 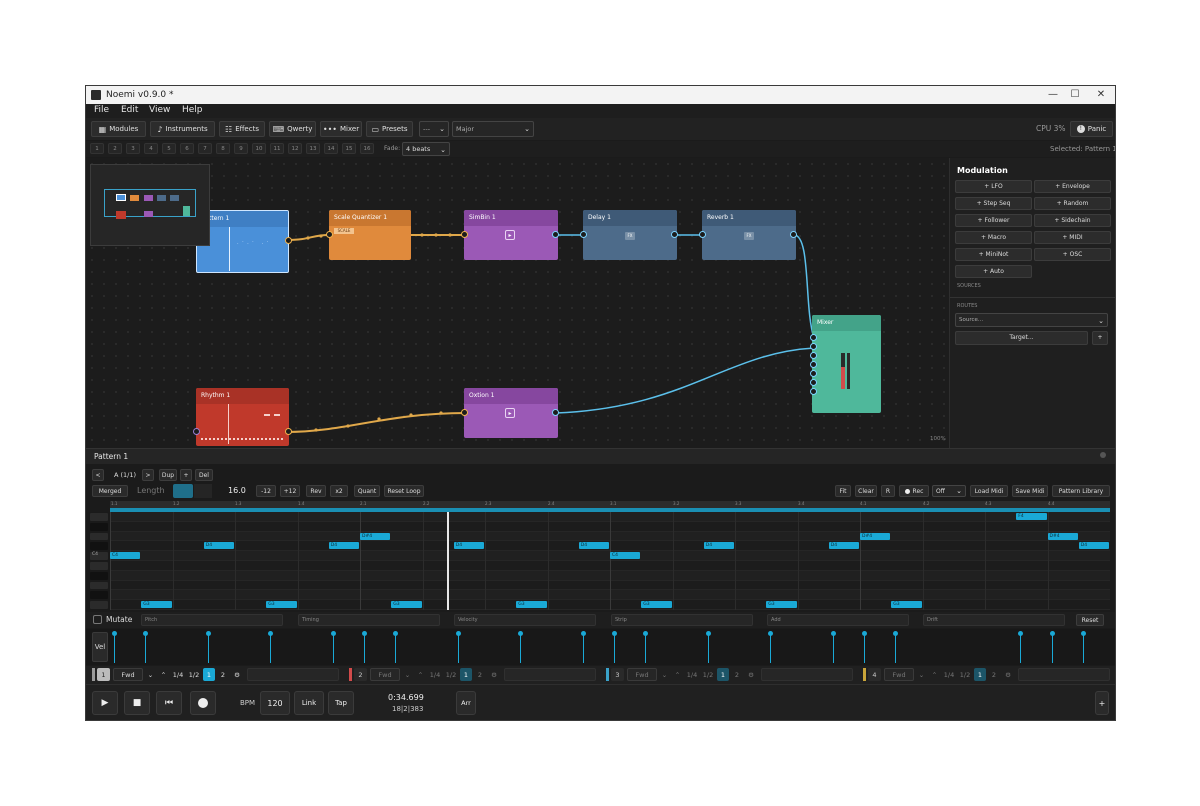 I want to click on menu-view: View, so click(x=159, y=110).